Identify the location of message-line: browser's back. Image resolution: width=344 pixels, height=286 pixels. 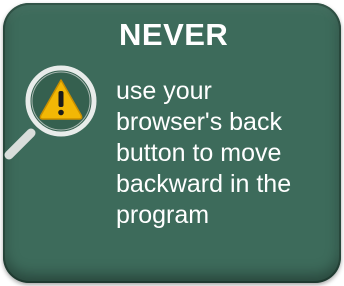
(199, 122).